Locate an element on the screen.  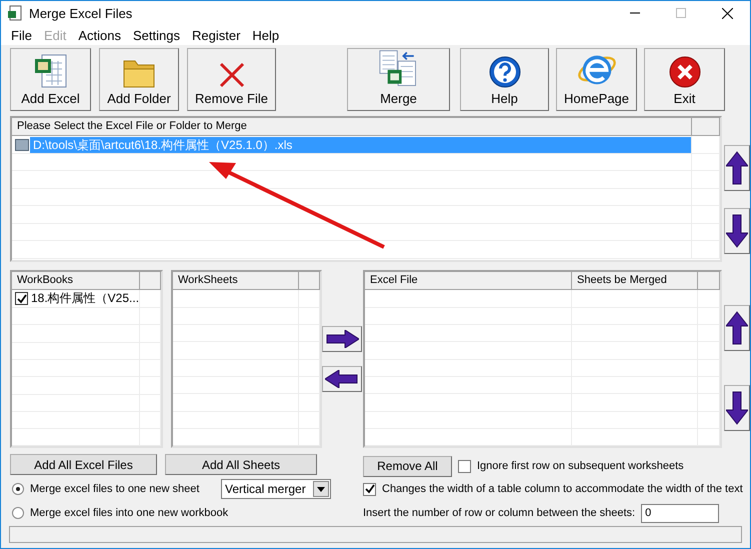
left-arrow-icon is located at coordinates (342, 379).